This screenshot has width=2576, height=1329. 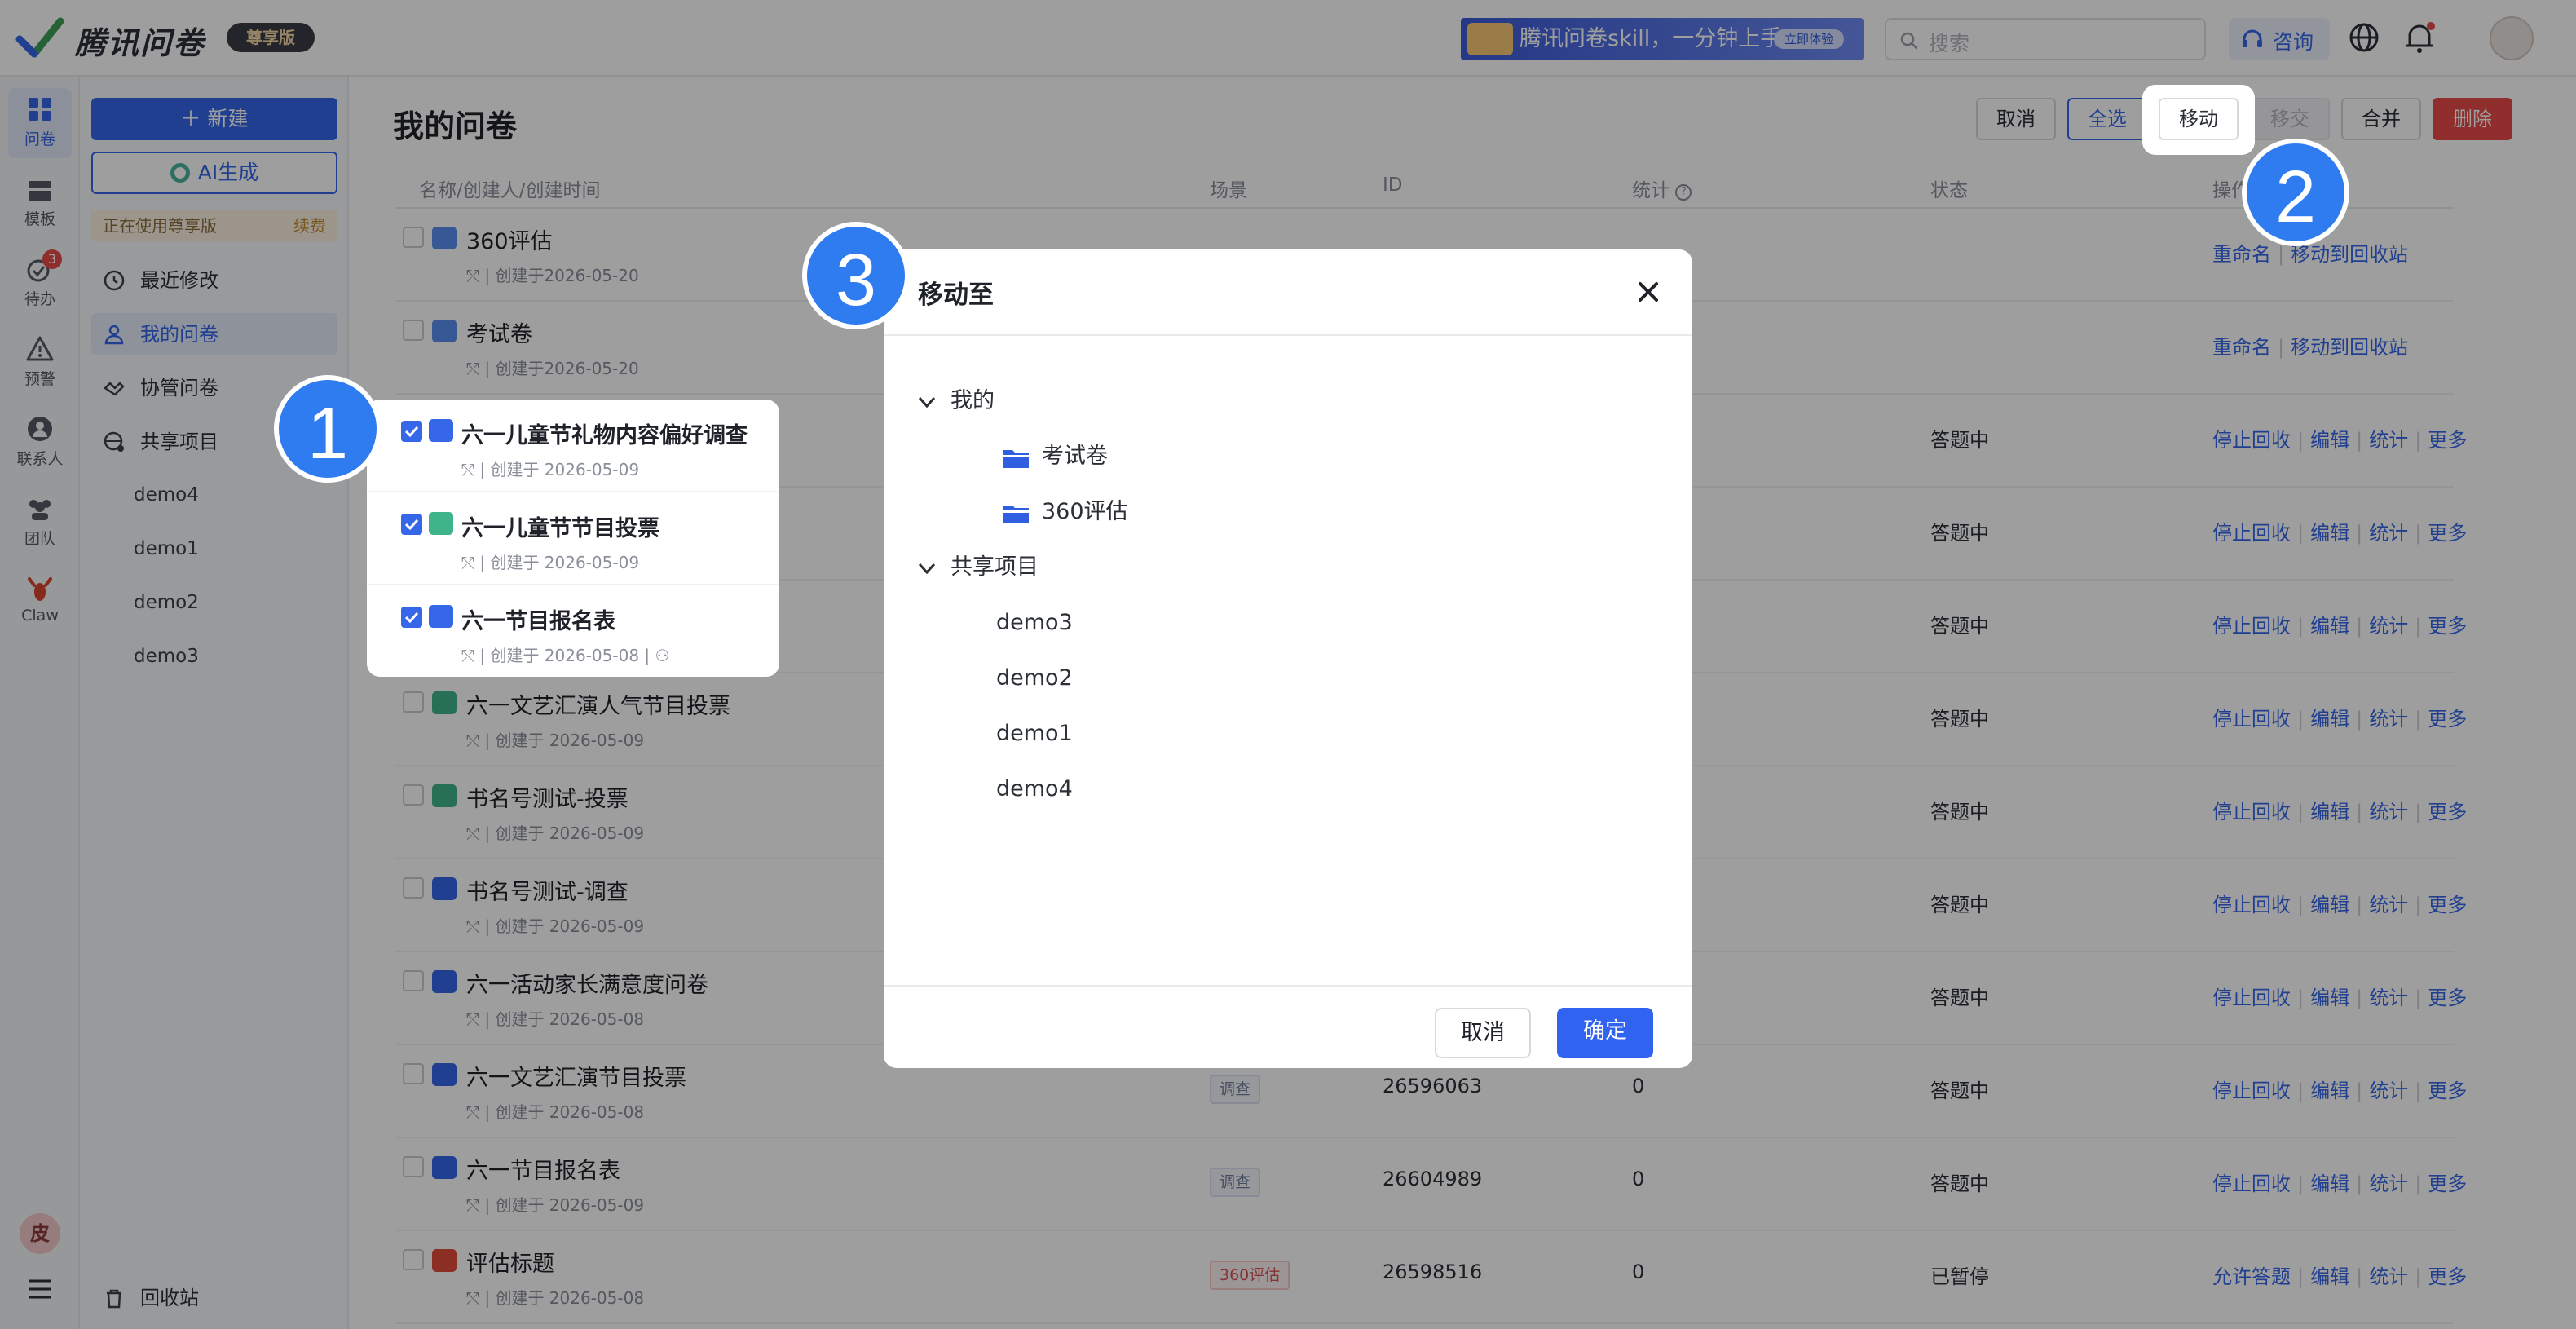 I want to click on dialog-divider, so click(x=1288, y=335).